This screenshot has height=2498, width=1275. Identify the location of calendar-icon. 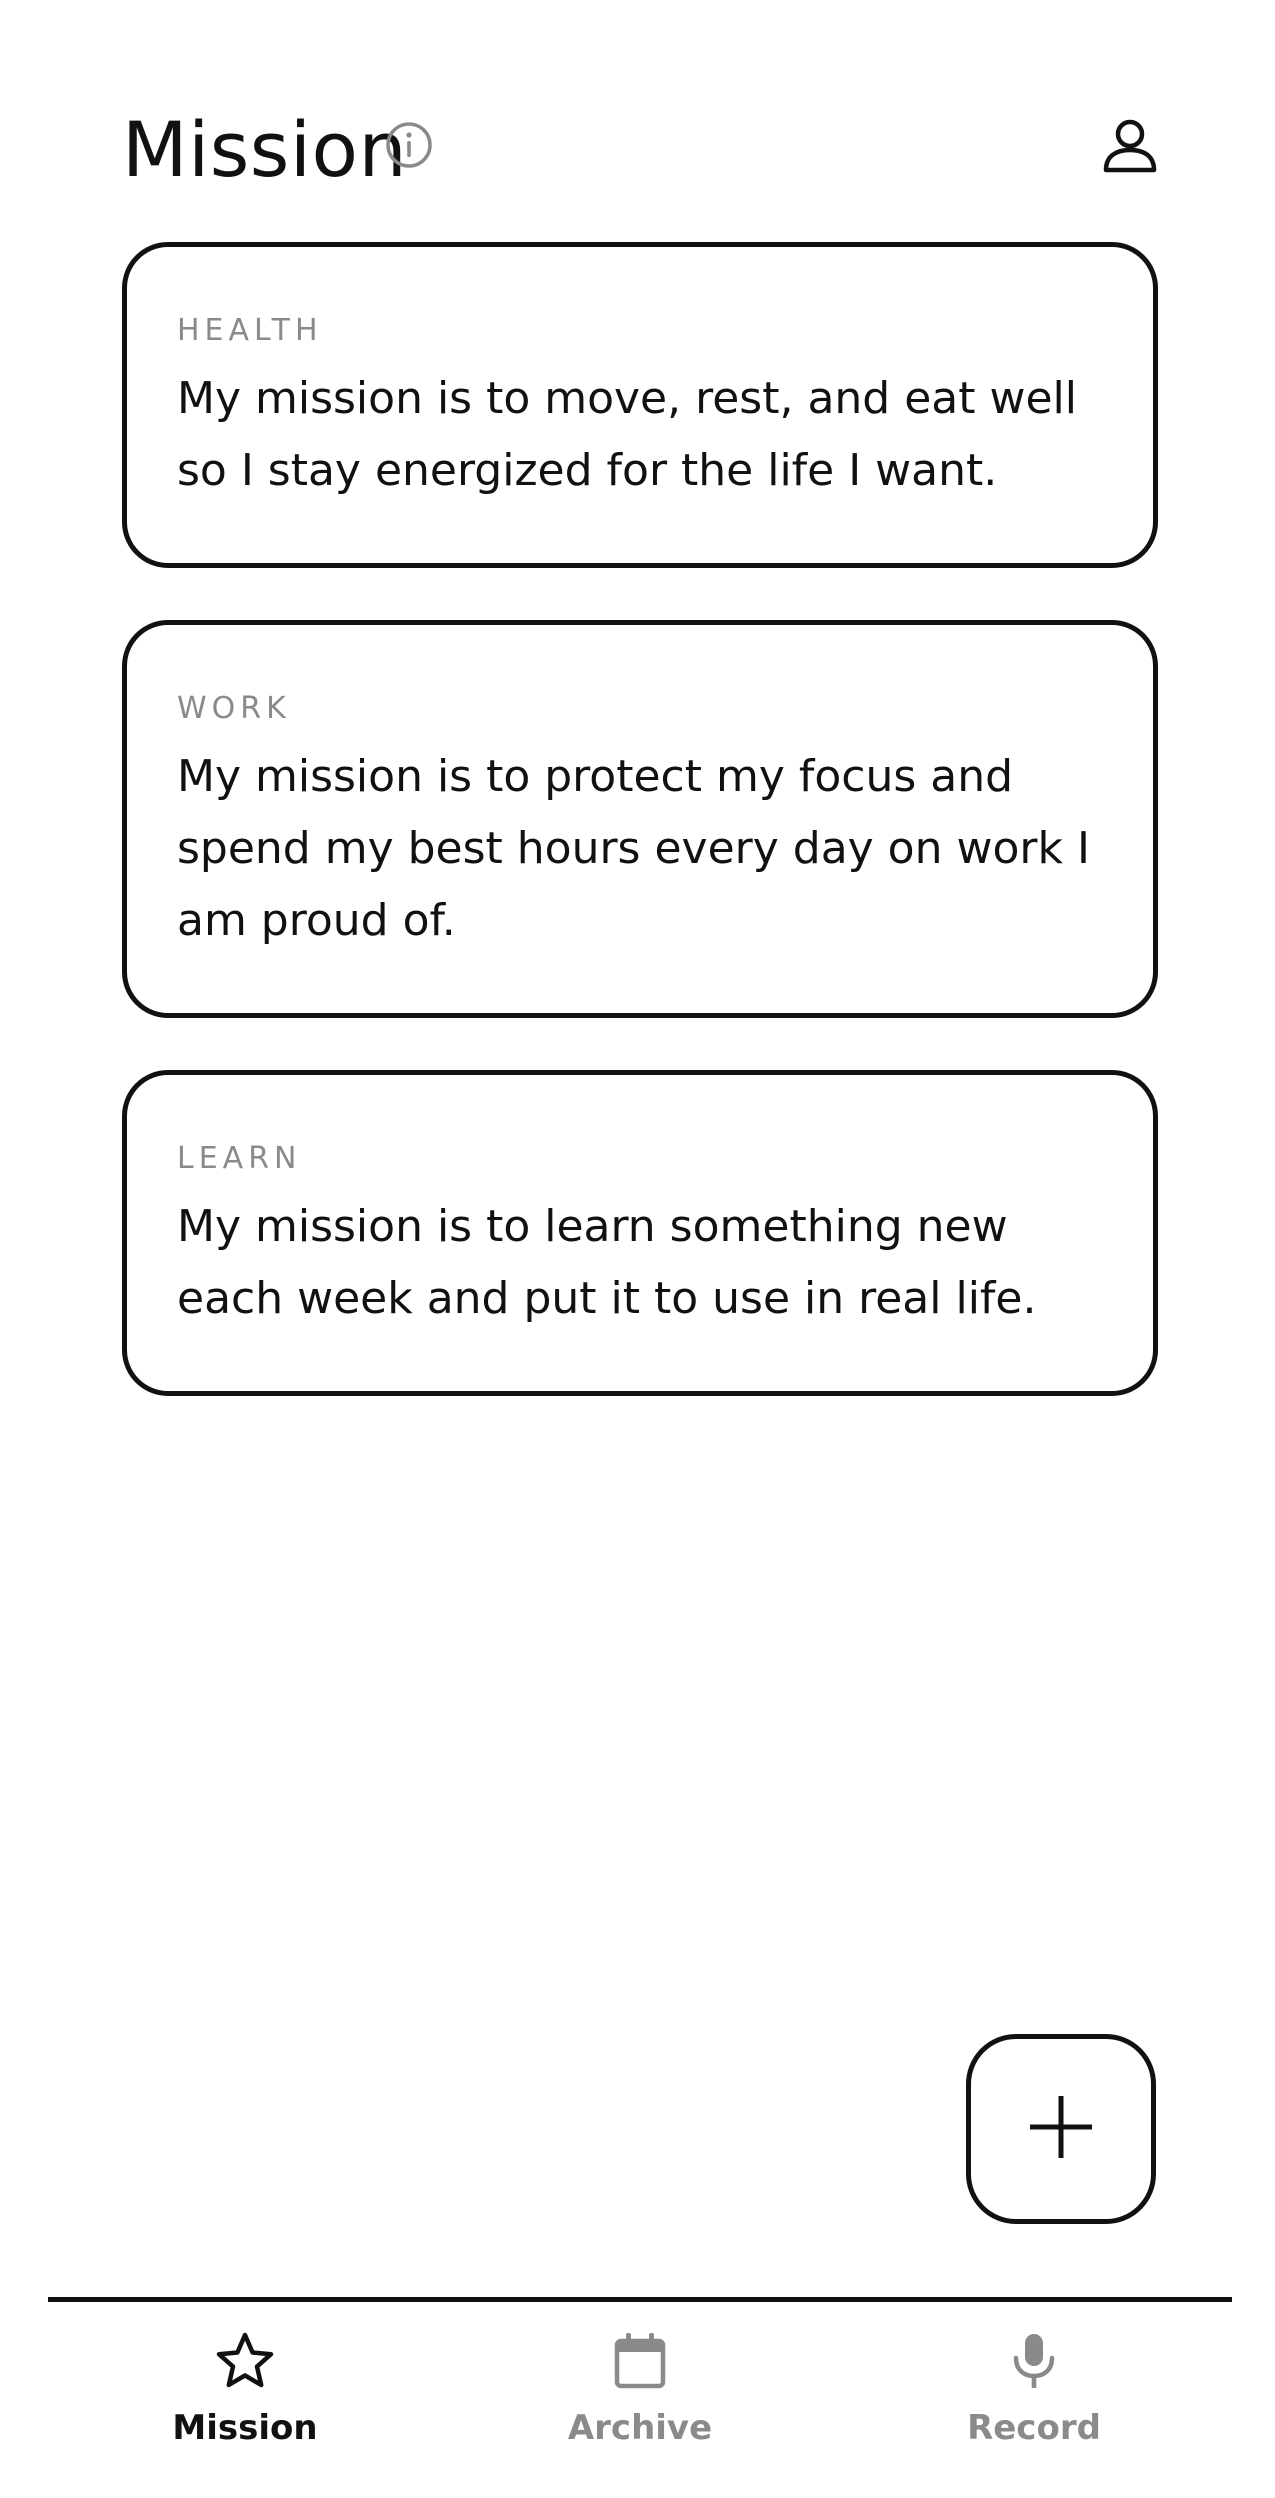
(640, 2361).